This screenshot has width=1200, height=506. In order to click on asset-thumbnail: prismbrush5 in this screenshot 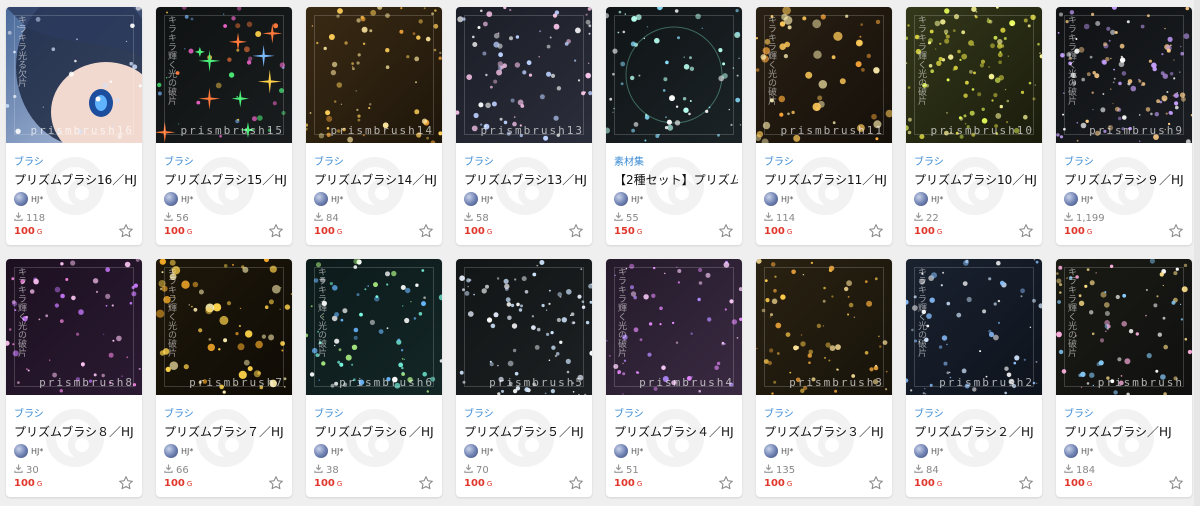, I will do `click(524, 327)`.